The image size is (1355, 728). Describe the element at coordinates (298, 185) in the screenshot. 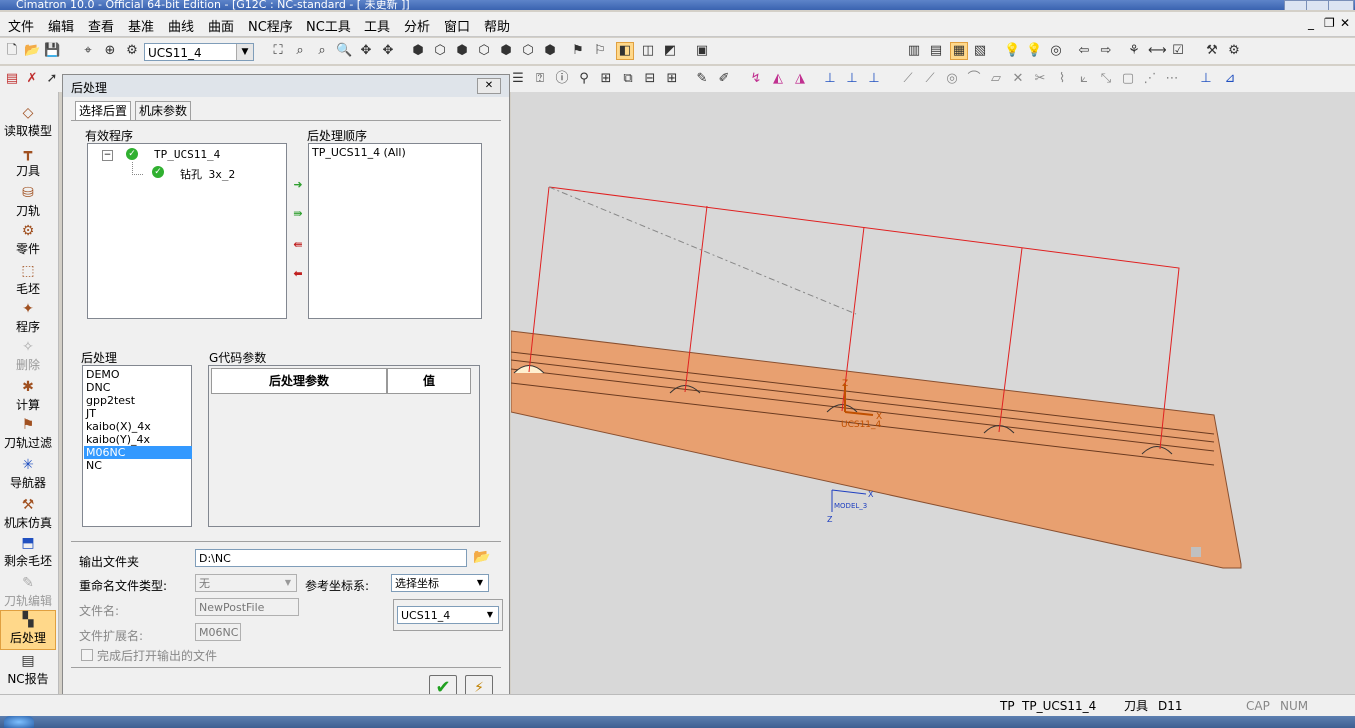

I see `add-arrow-icon: ➜` at that location.